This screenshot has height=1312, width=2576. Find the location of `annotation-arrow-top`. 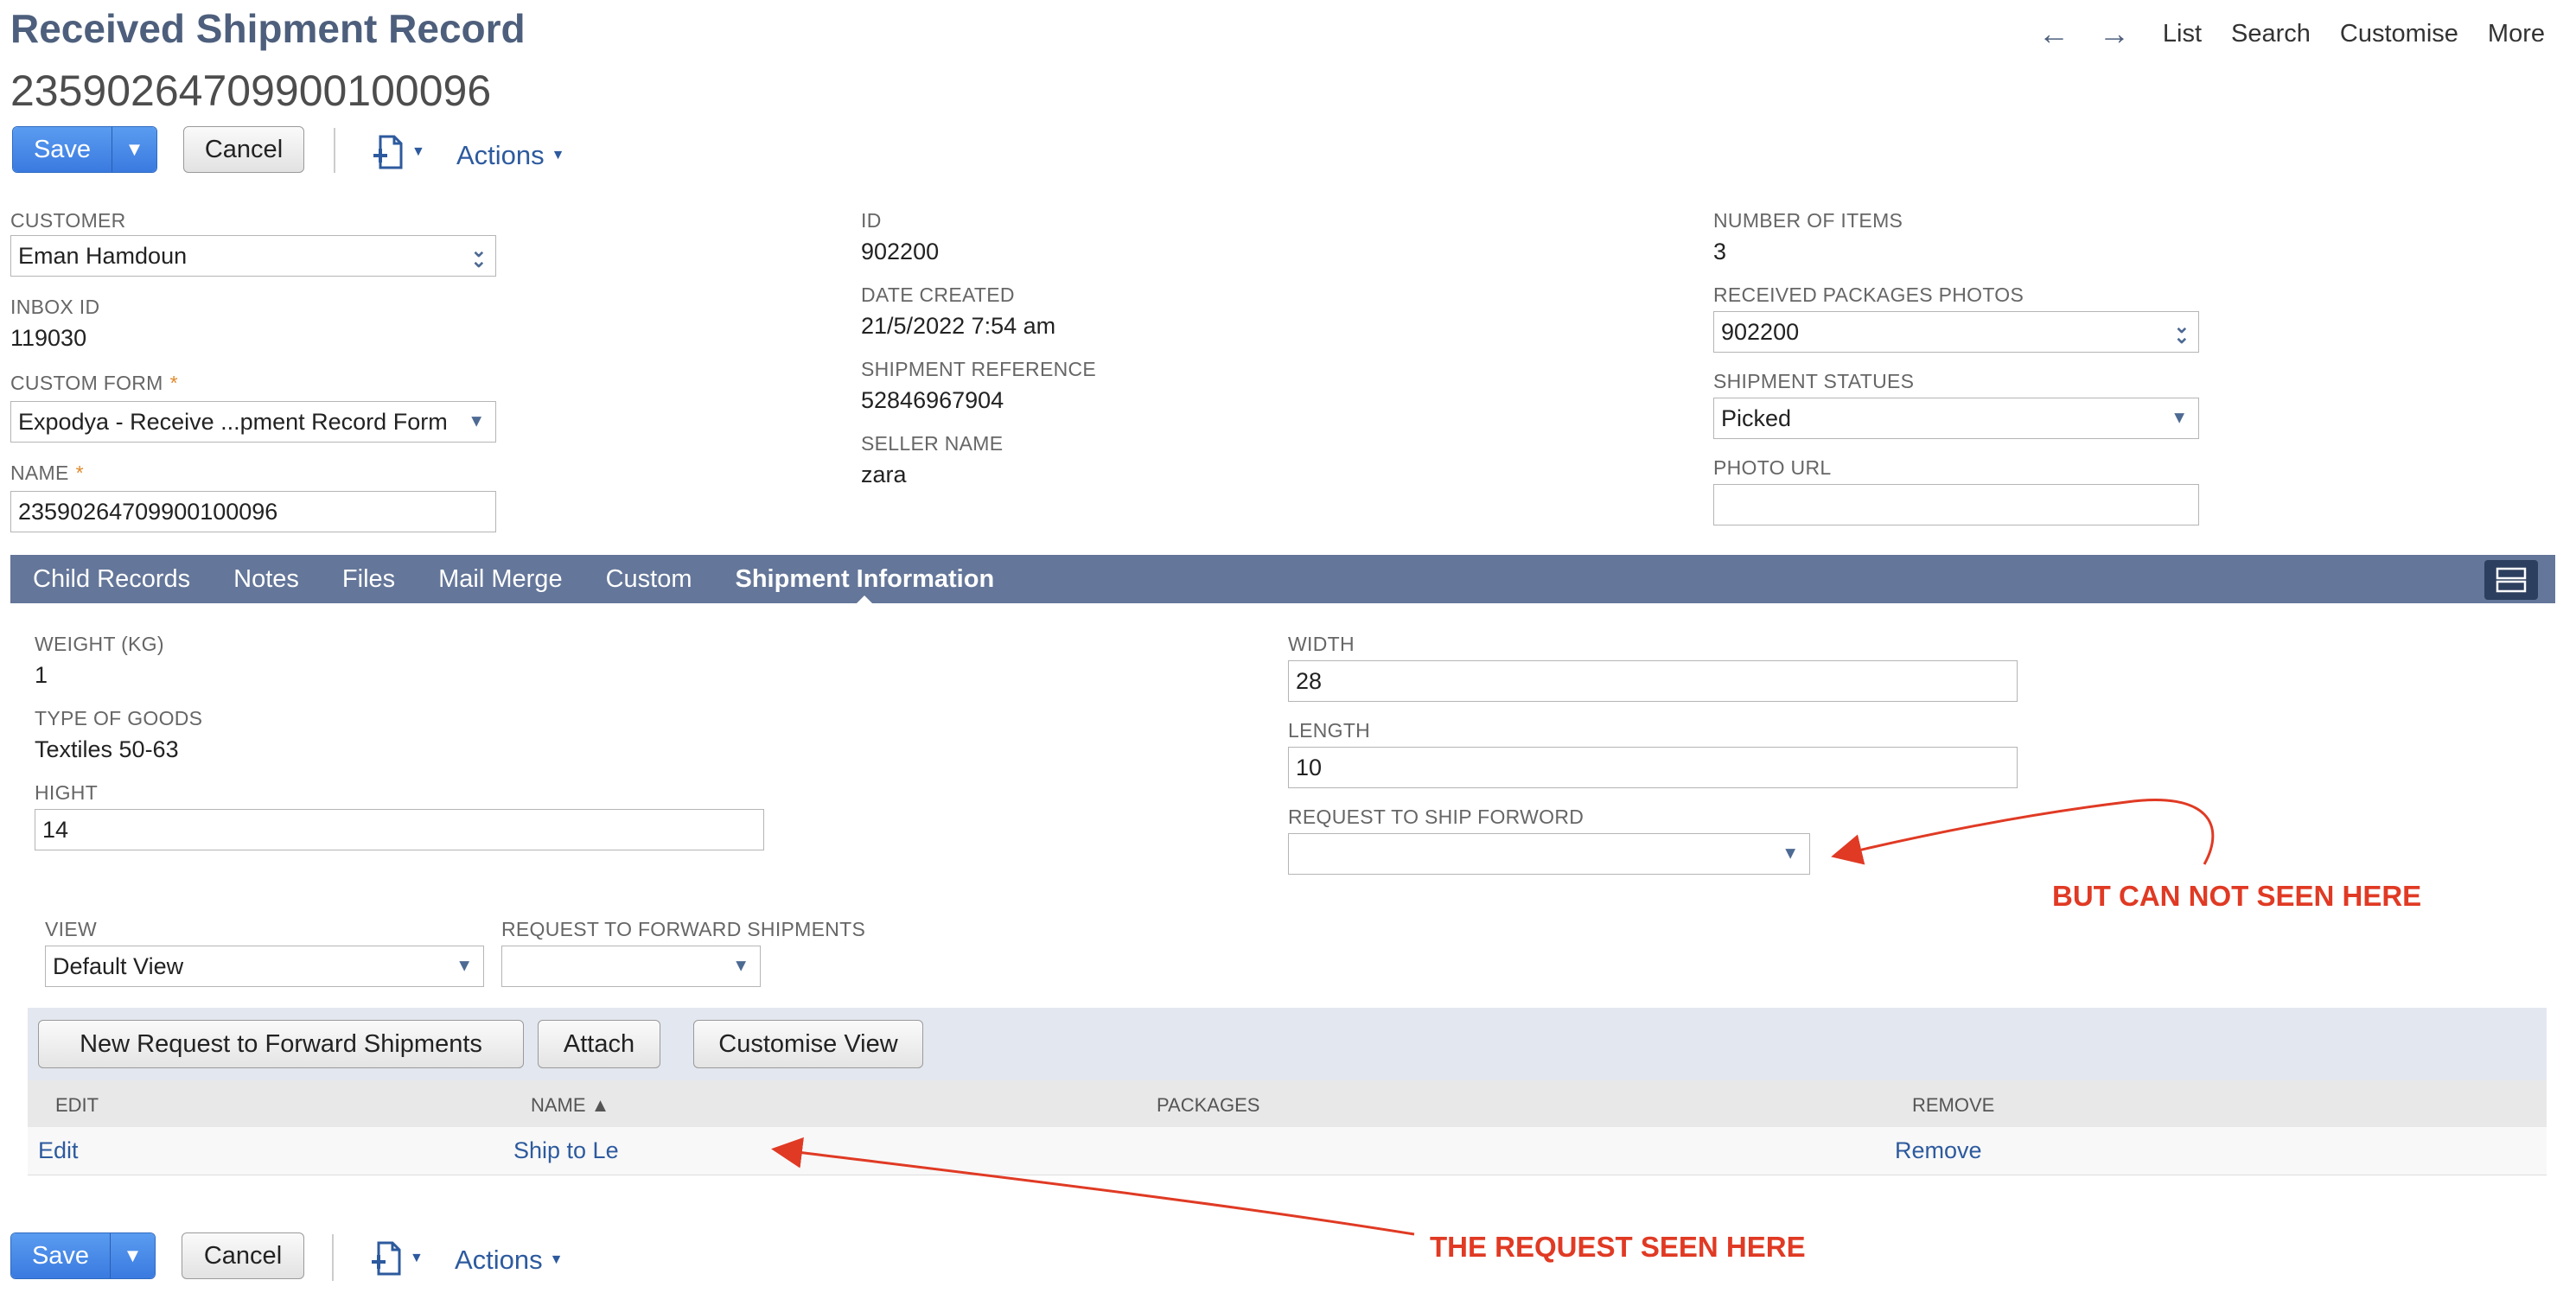

annotation-arrow-top is located at coordinates (2023, 832).